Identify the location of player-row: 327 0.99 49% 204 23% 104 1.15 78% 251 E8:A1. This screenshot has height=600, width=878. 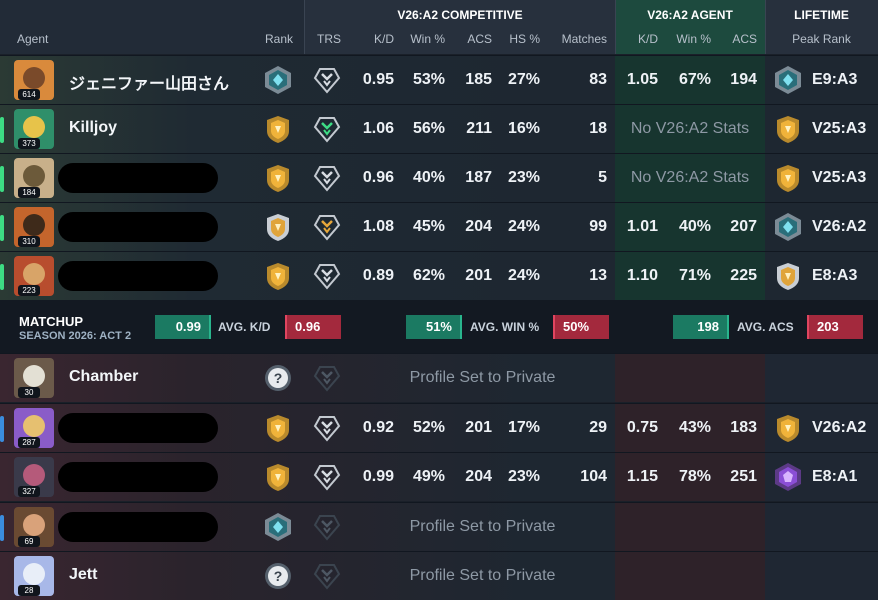
(439, 476).